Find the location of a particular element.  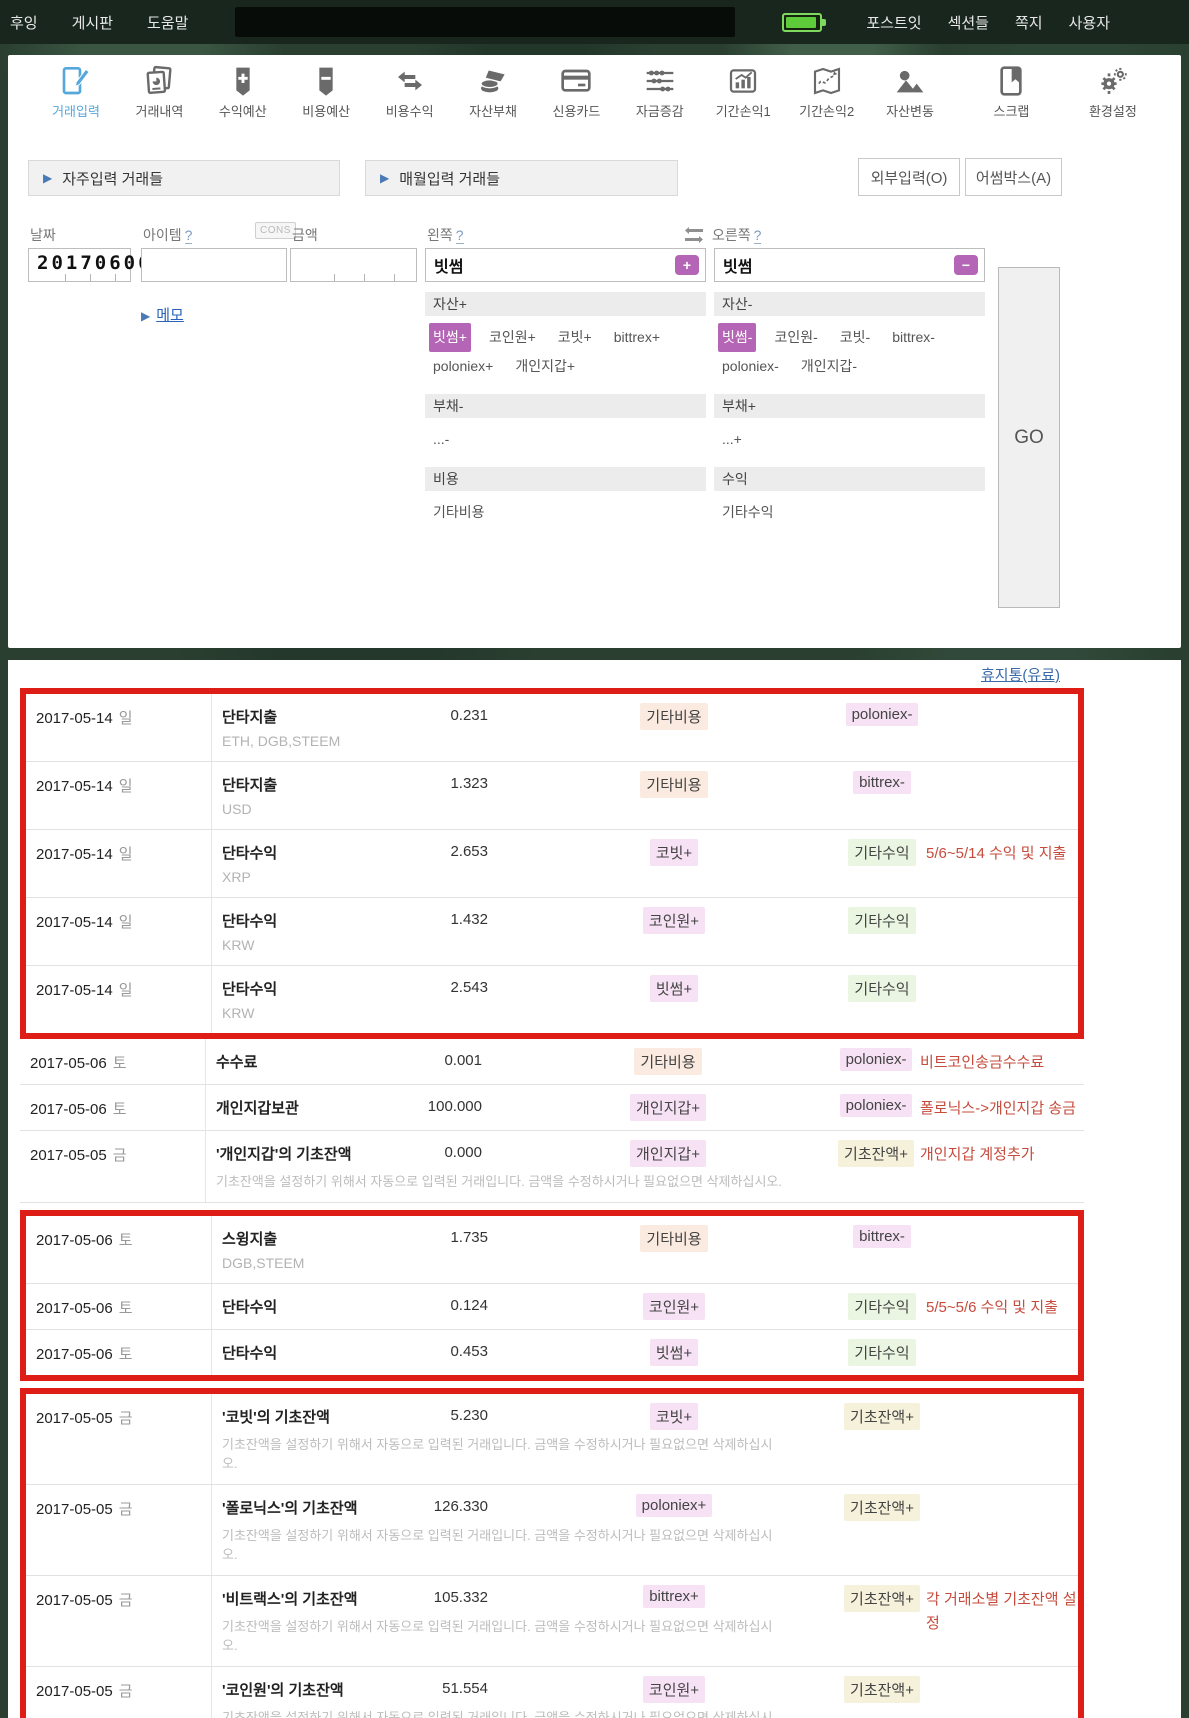

right-category-chip-0-0: 빗썸- is located at coordinates (737, 337).